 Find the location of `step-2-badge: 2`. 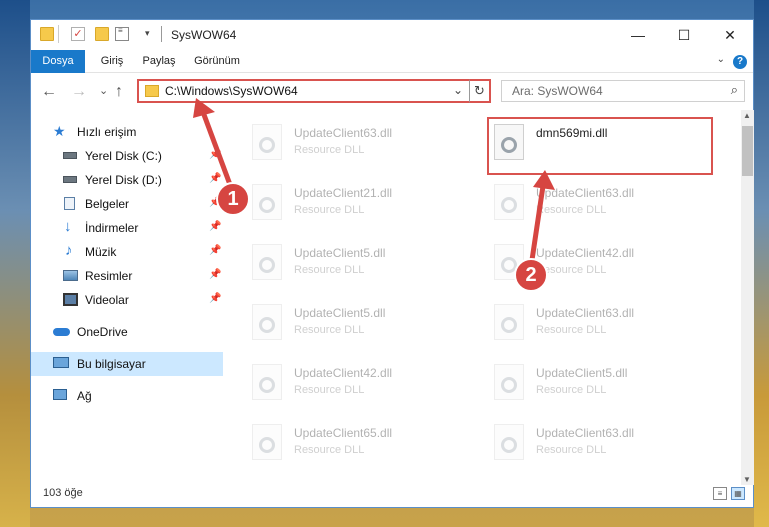

step-2-badge: 2 is located at coordinates (531, 275).